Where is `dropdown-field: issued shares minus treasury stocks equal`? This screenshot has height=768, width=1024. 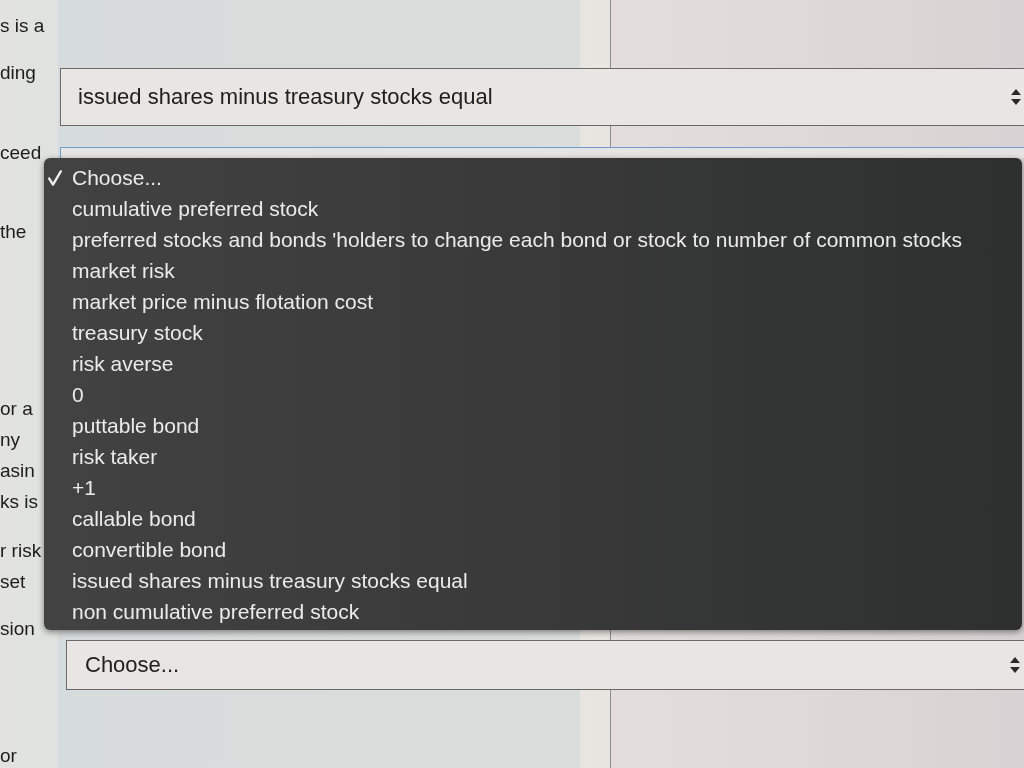 dropdown-field: issued shares minus treasury stocks equal is located at coordinates (542, 97).